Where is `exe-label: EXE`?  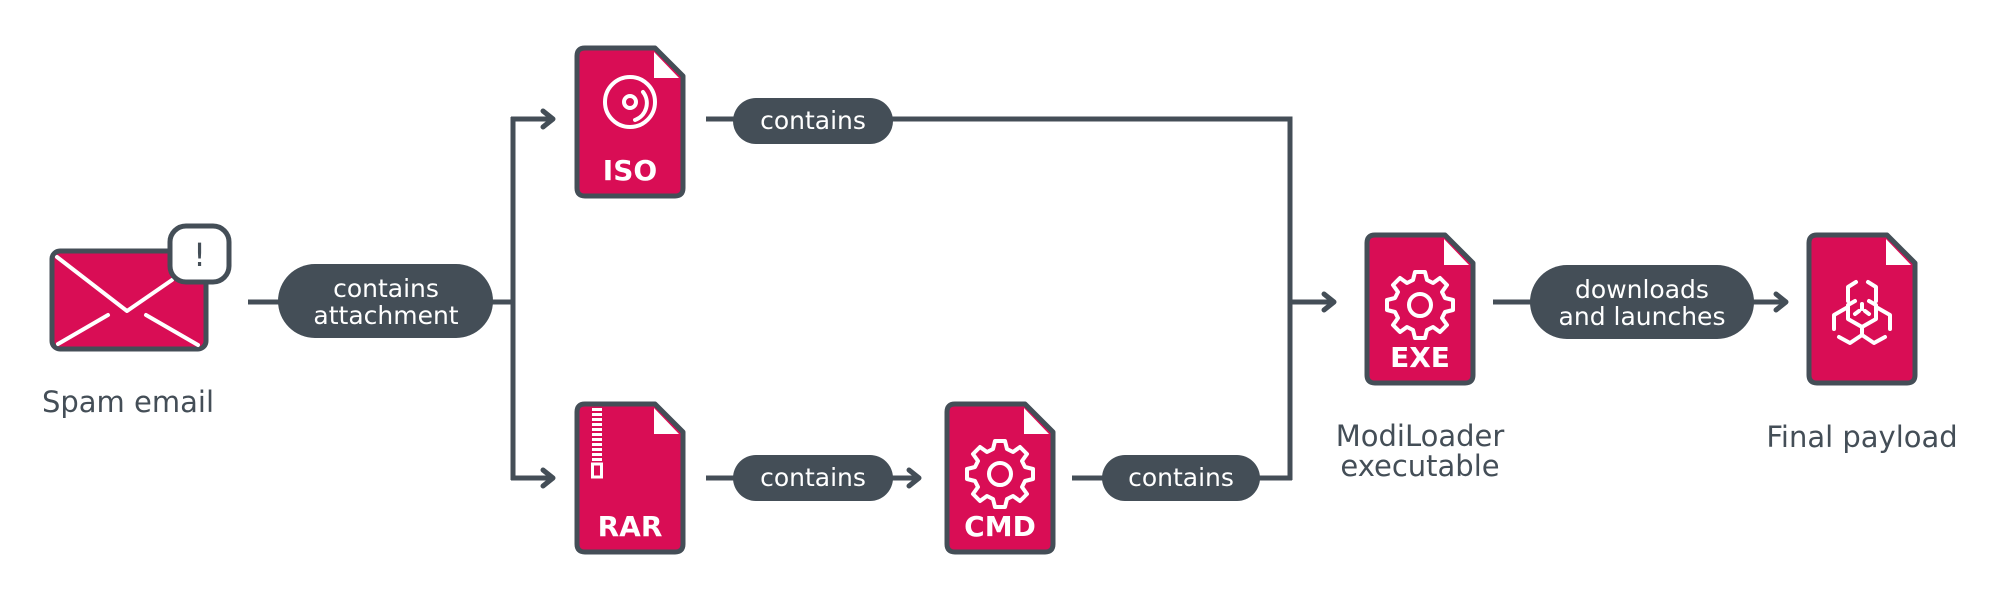 exe-label: EXE is located at coordinates (1420, 357).